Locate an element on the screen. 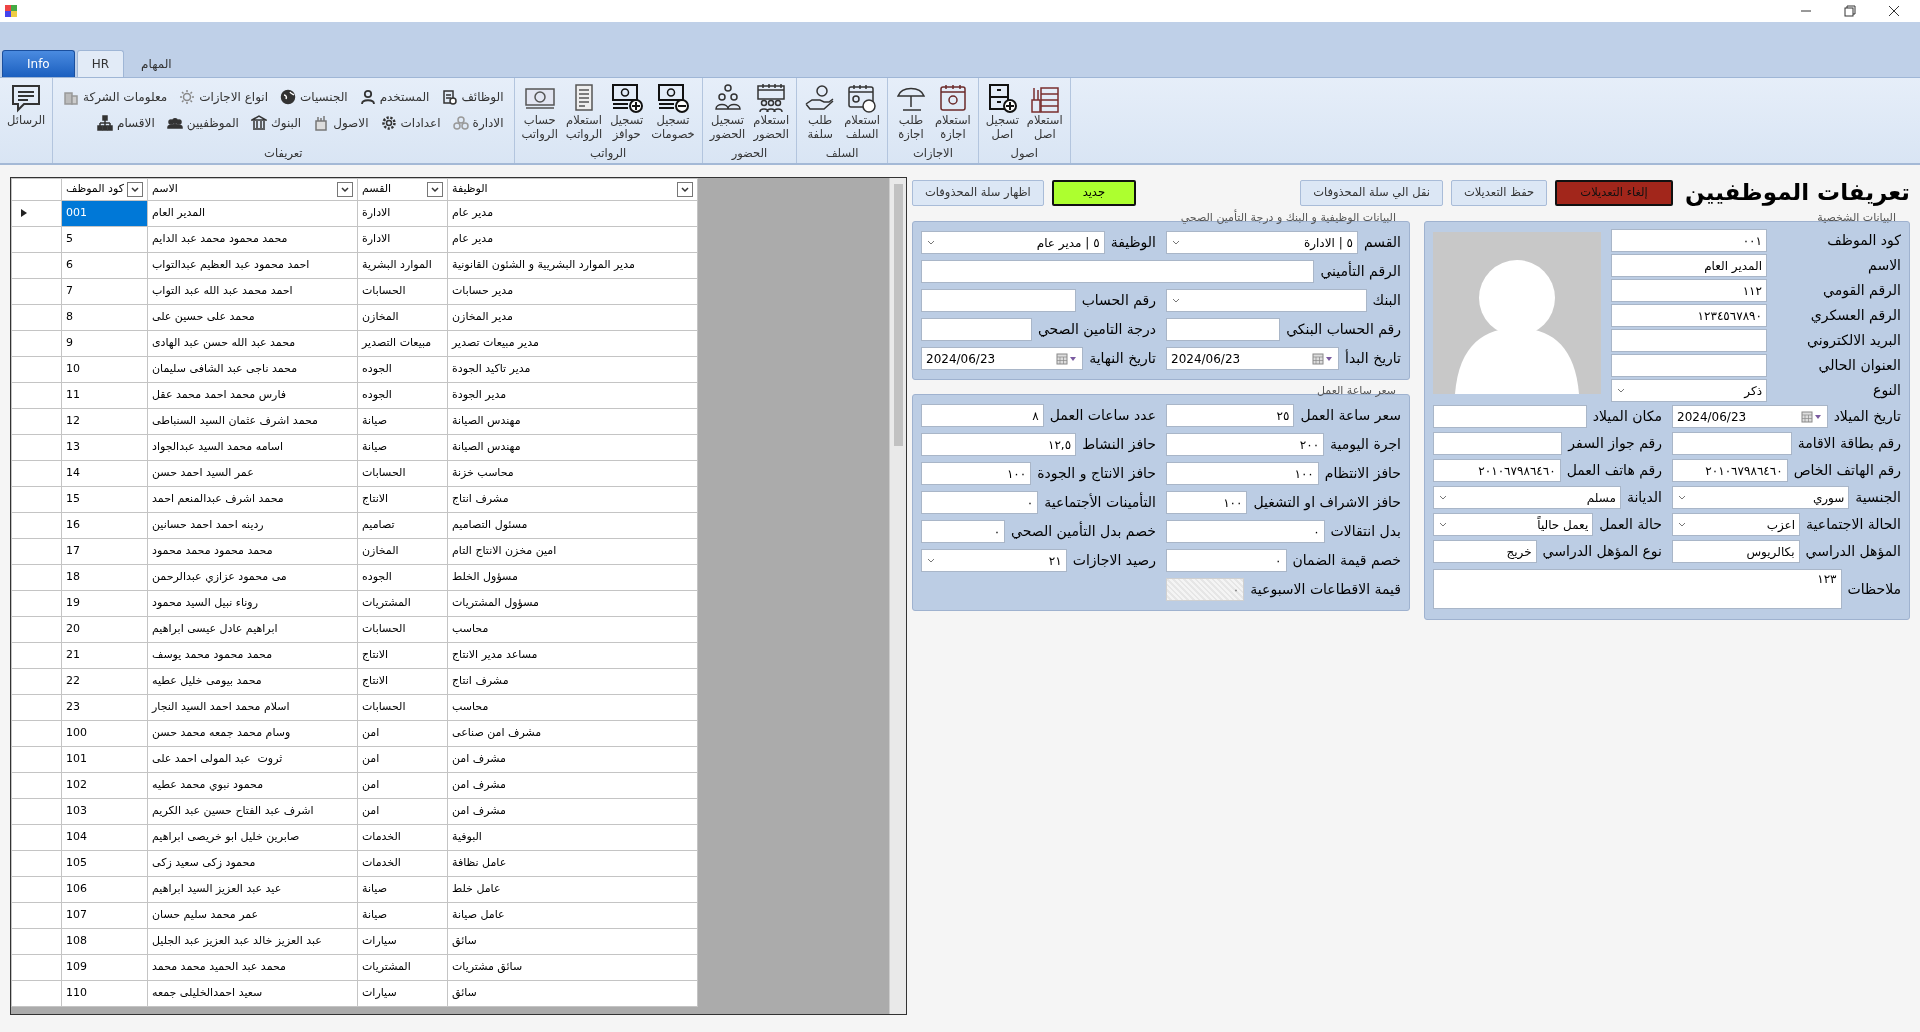 The width and height of the screenshot is (1920, 1032). ribbon-button: استعلام اصل is located at coordinates (1044, 112).